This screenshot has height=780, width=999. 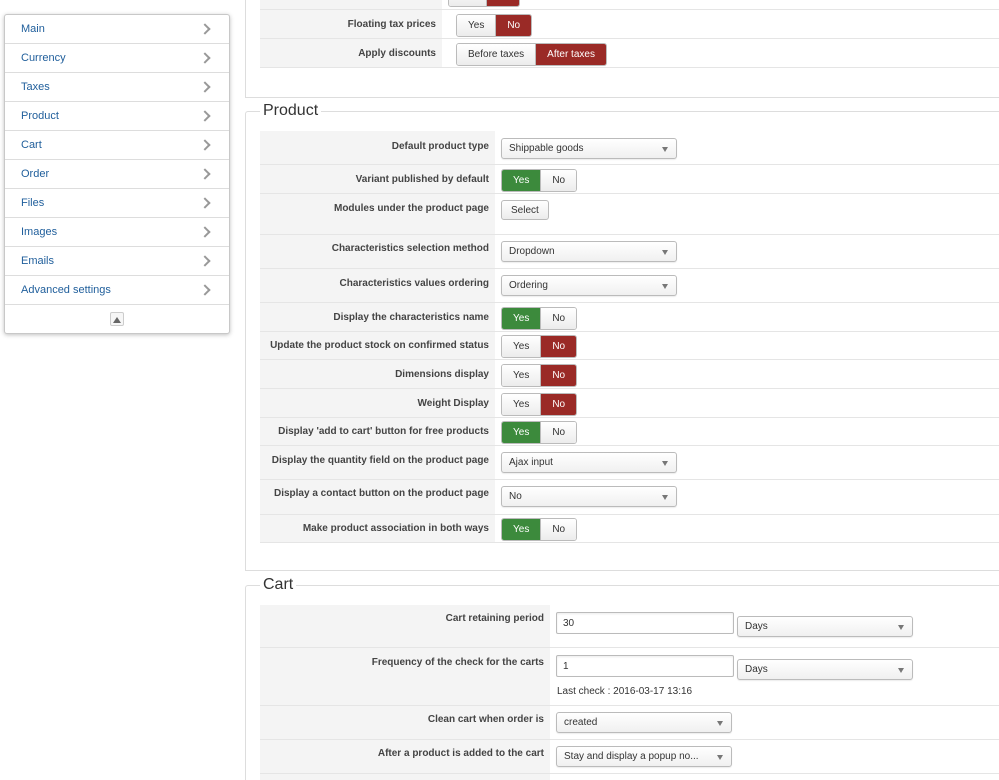 I want to click on weight-row: Weight Display Yes No, so click(x=629, y=403).